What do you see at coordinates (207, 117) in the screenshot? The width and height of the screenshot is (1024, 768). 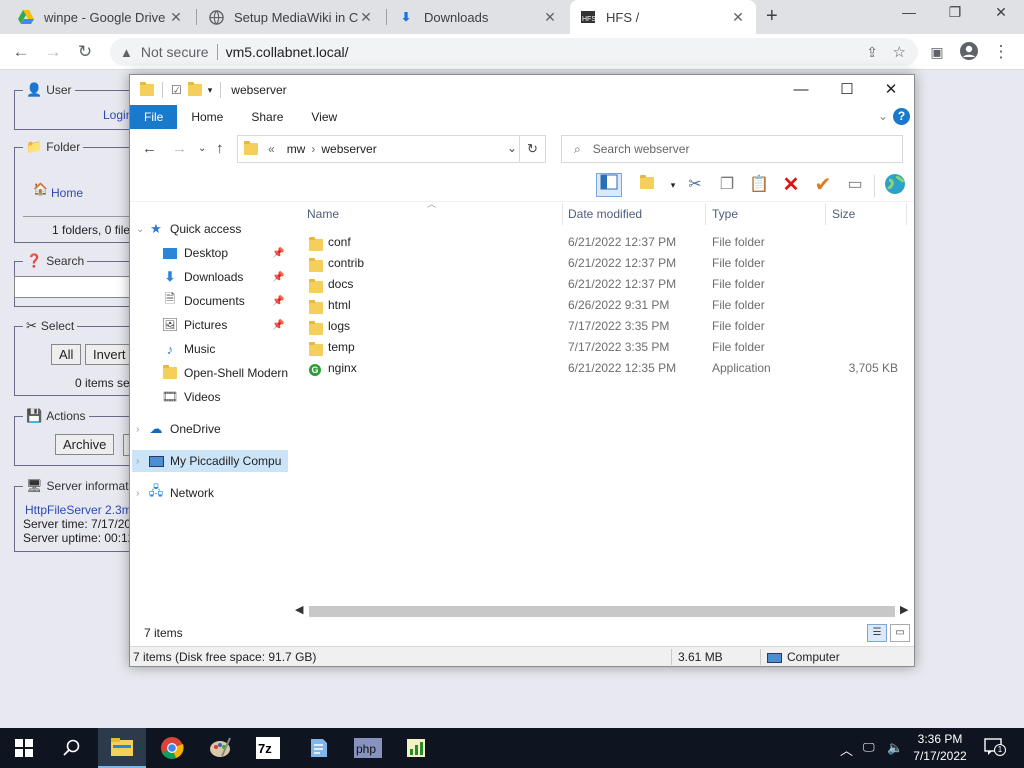 I see `tab-home: Home` at bounding box center [207, 117].